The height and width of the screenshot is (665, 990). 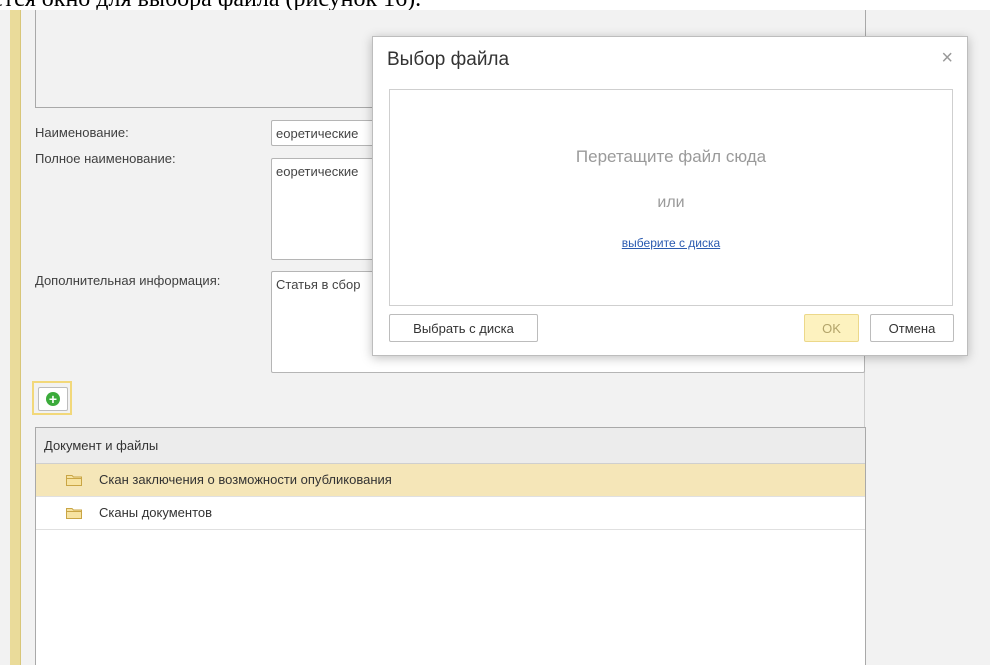 I want to click on add-button-focus: +, so click(x=52, y=398).